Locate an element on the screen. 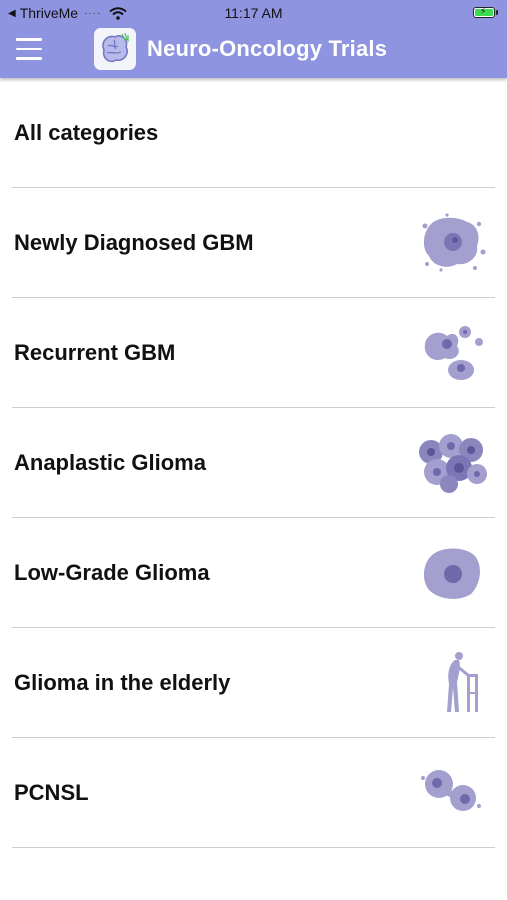  category-row-low-grade-glioma: Low-Grade Glioma is located at coordinates (253, 573).